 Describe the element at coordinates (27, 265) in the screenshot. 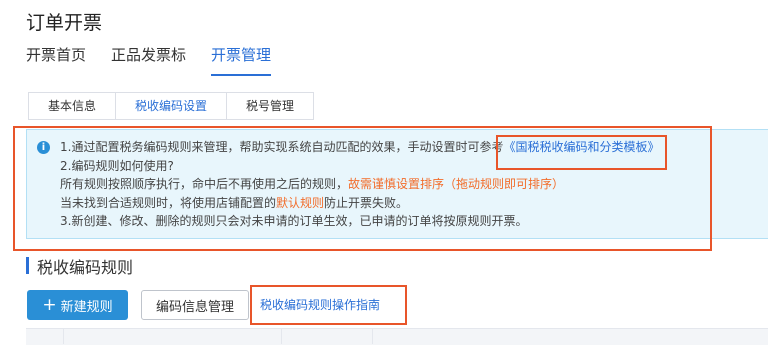

I see `section-title-bar` at that location.